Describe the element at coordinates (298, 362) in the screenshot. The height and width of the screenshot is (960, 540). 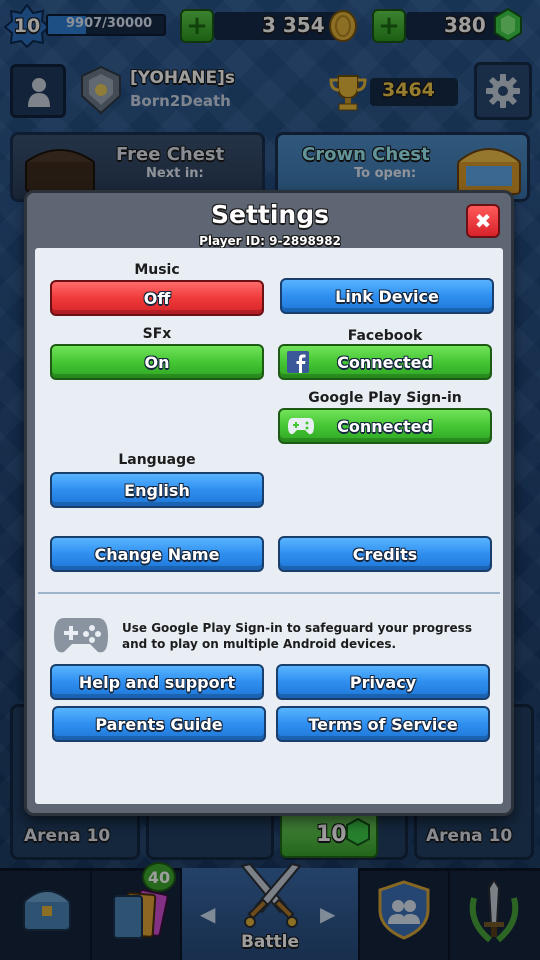
I see `facebook-icon` at that location.